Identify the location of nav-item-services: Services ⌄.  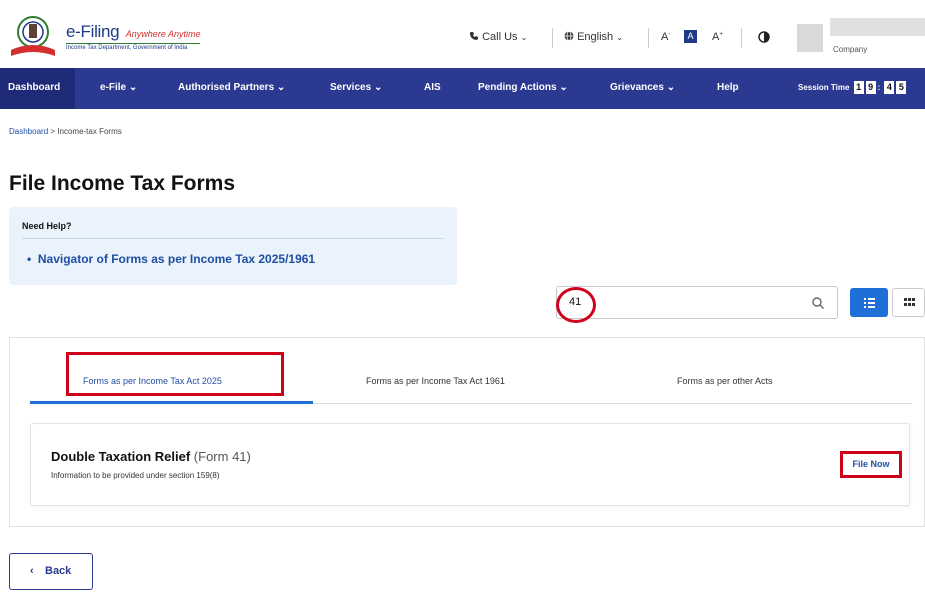
(356, 87).